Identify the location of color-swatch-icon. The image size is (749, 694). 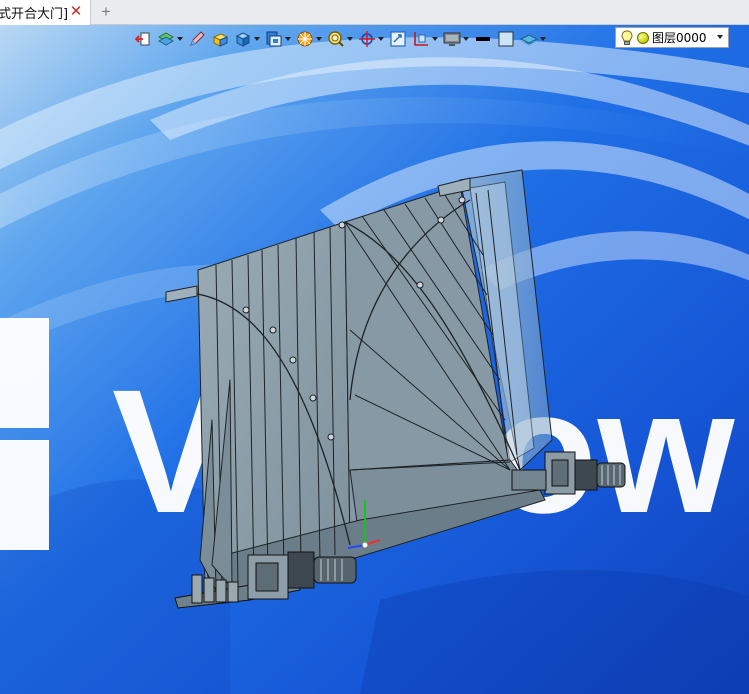
(506, 39).